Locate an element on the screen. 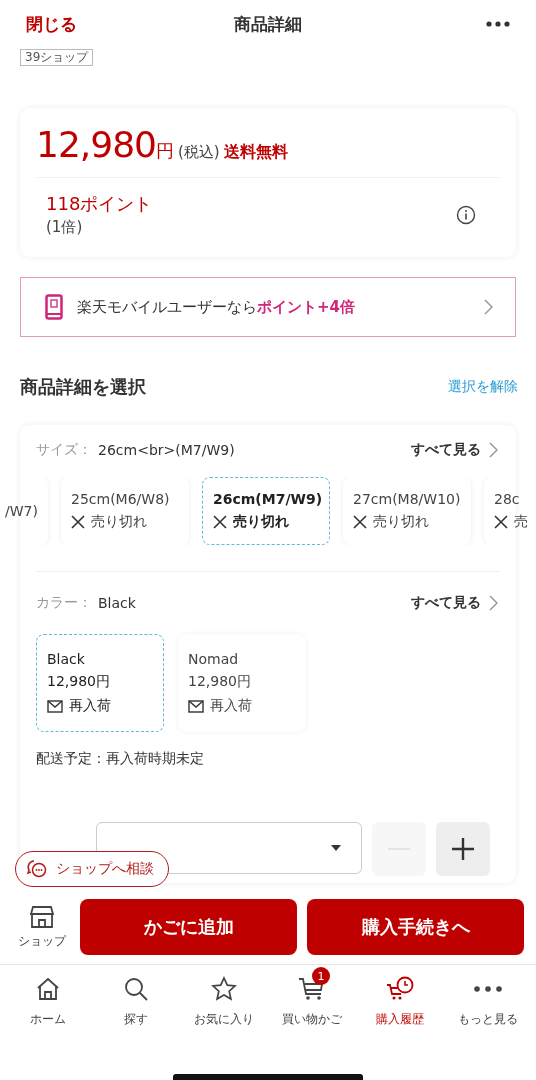 The height and width of the screenshot is (1080, 536). info-icon is located at coordinates (466, 214).